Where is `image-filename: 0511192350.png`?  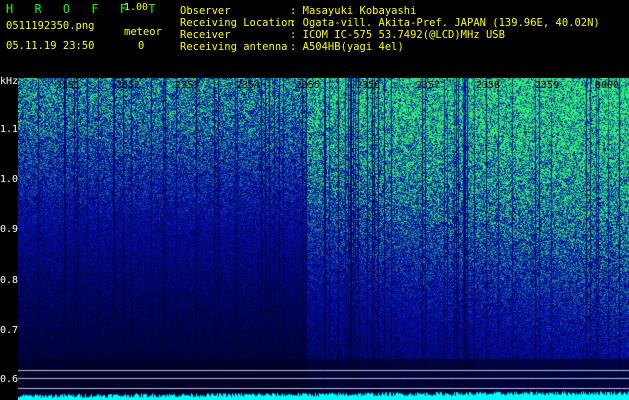
image-filename: 0511192350.png is located at coordinates (50, 26).